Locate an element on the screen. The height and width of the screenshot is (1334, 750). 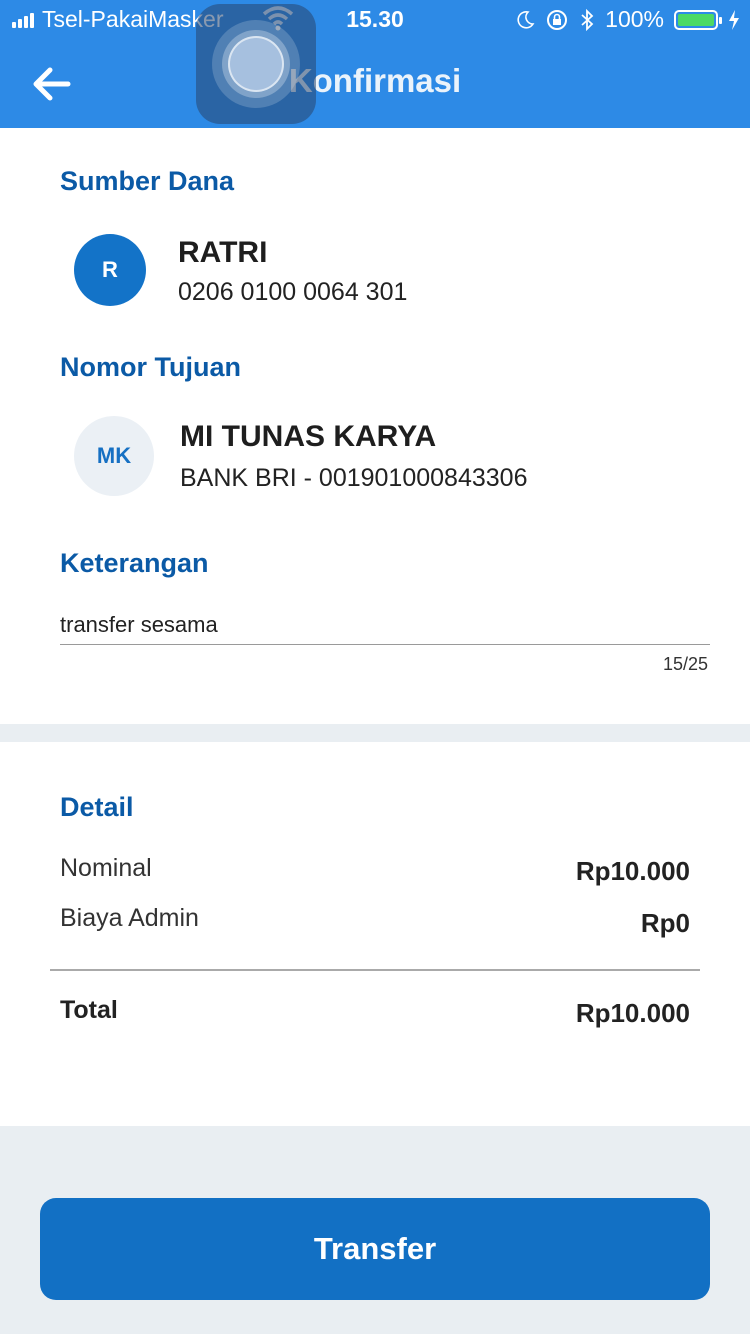
status-bar: Tsel-PakaiMasker 15.30 100% is located at coordinates (375, 20).